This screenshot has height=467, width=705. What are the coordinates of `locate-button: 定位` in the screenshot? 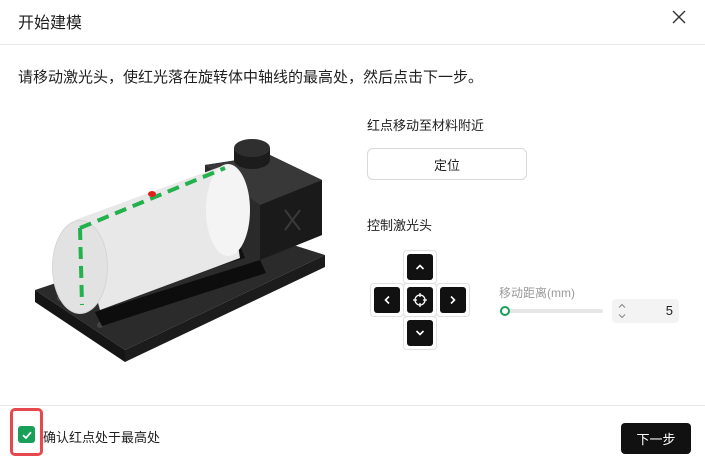 It's located at (447, 164).